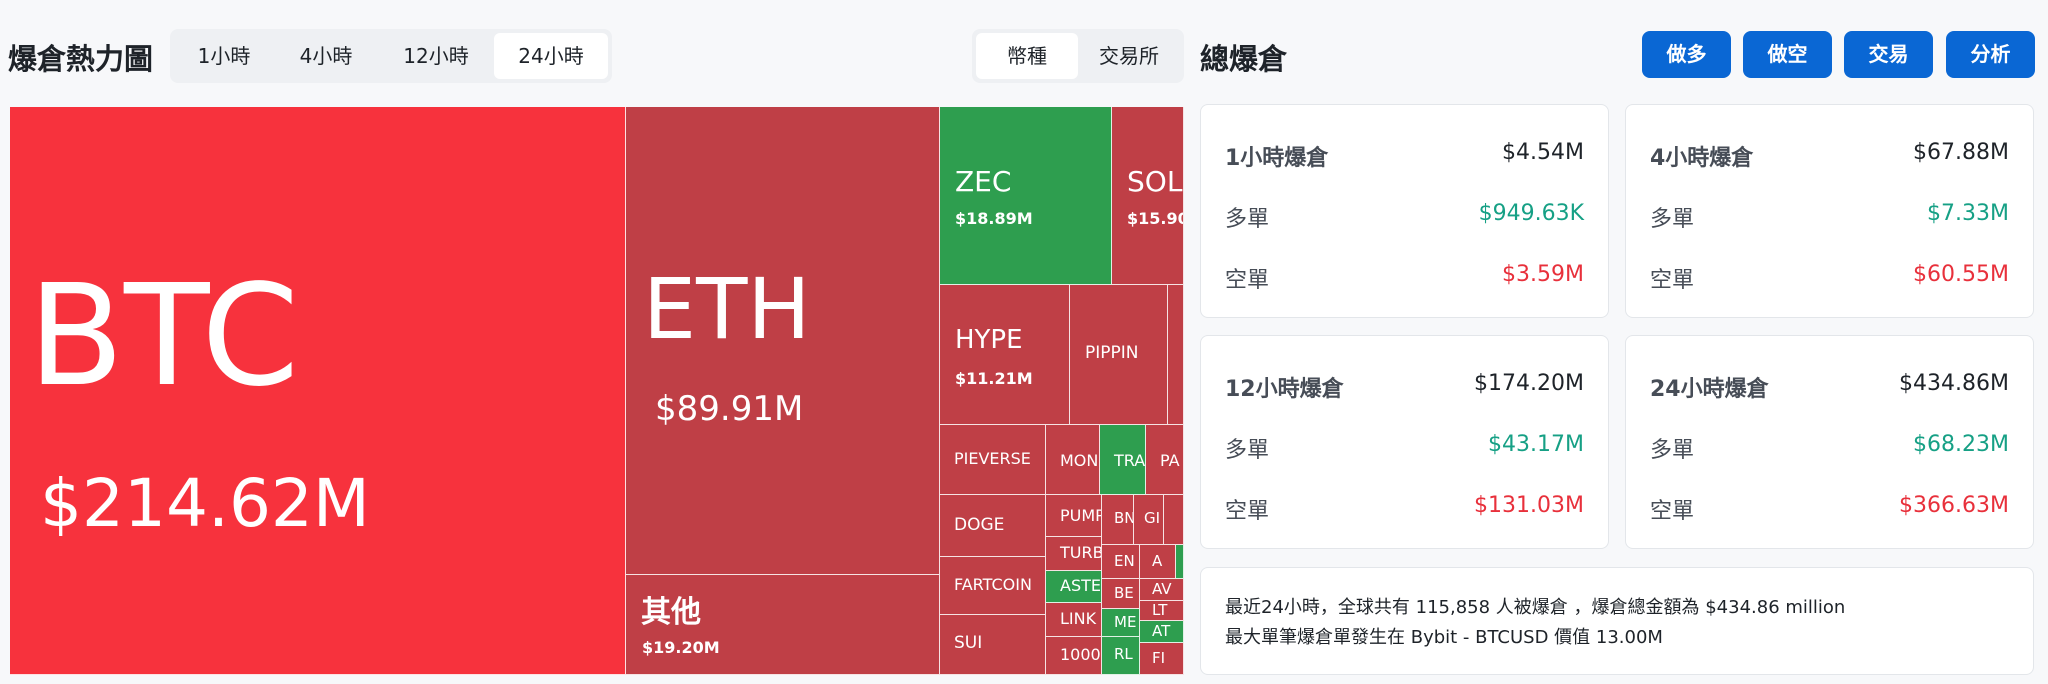 This screenshot has width=2048, height=684. What do you see at coordinates (681, 647) in the screenshot?
I see `tile-value: $19.20M` at bounding box center [681, 647].